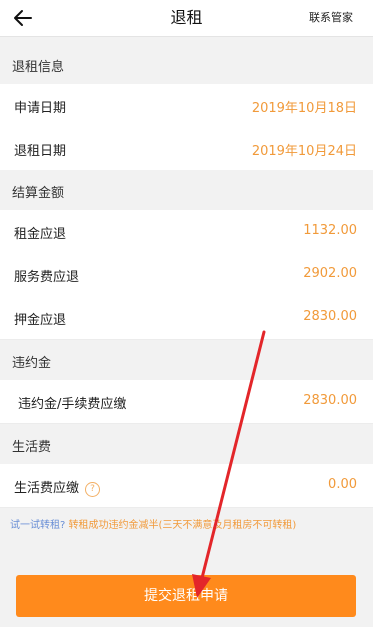  What do you see at coordinates (304, 108) in the screenshot?
I see `row-value: 2019年10月18日` at bounding box center [304, 108].